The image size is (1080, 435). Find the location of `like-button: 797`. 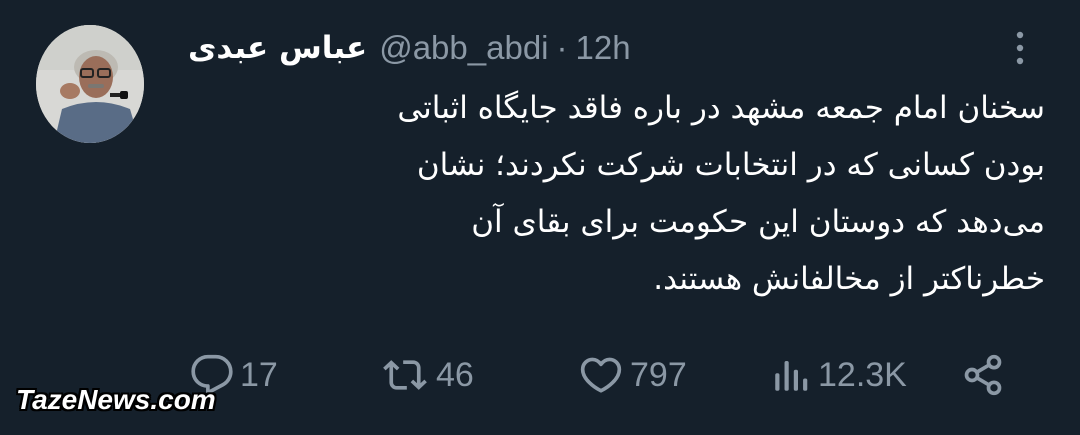

like-button: 797 is located at coordinates (632, 375).